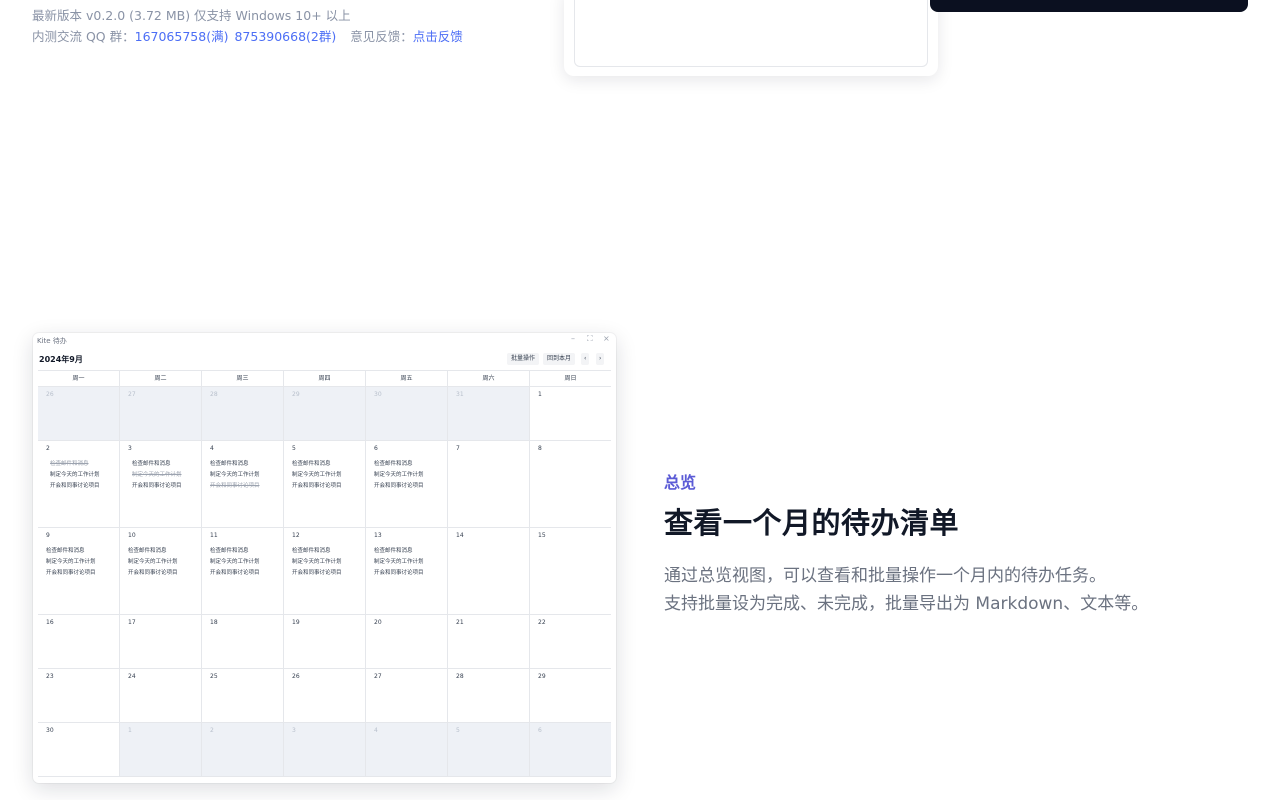 The image size is (1280, 800). What do you see at coordinates (570, 749) in the screenshot?
I see `day-cell: 6` at bounding box center [570, 749].